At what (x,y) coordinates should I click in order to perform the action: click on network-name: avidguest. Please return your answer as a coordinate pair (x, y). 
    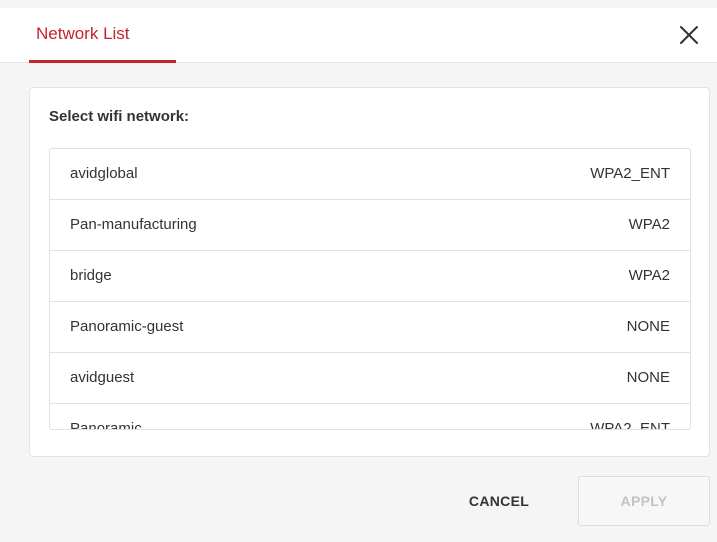
    Looking at the image, I should click on (102, 377).